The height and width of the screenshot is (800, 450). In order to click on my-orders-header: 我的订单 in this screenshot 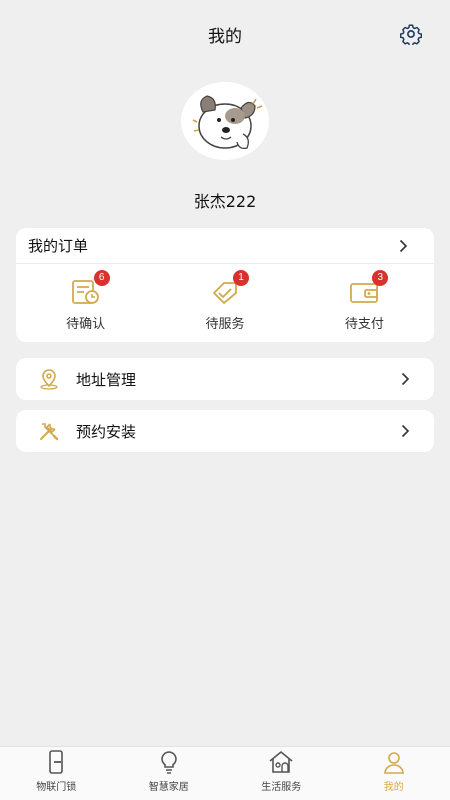, I will do `click(225, 246)`.